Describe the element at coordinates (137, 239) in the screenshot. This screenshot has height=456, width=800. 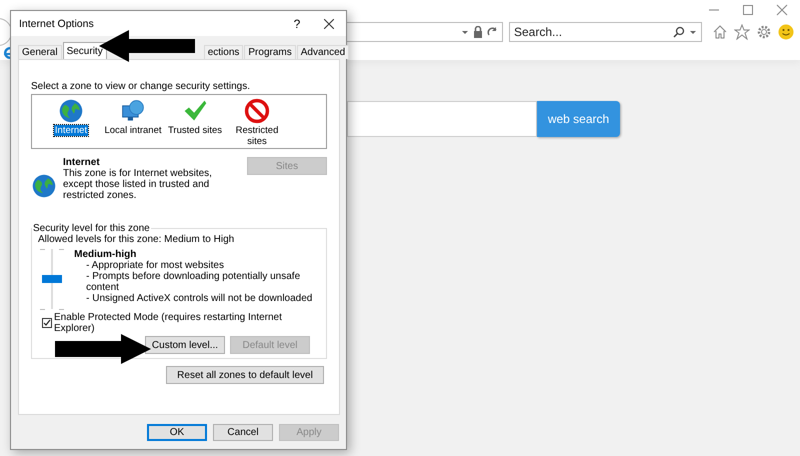
I see `allowed-levels: Allowed levels for this zone: Medium to High` at that location.